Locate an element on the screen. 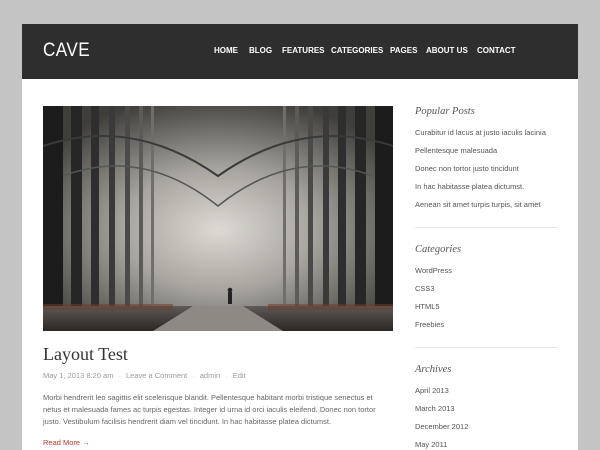 Image resolution: width=600 pixels, height=450 pixels. category-item: WordPress is located at coordinates (433, 270).